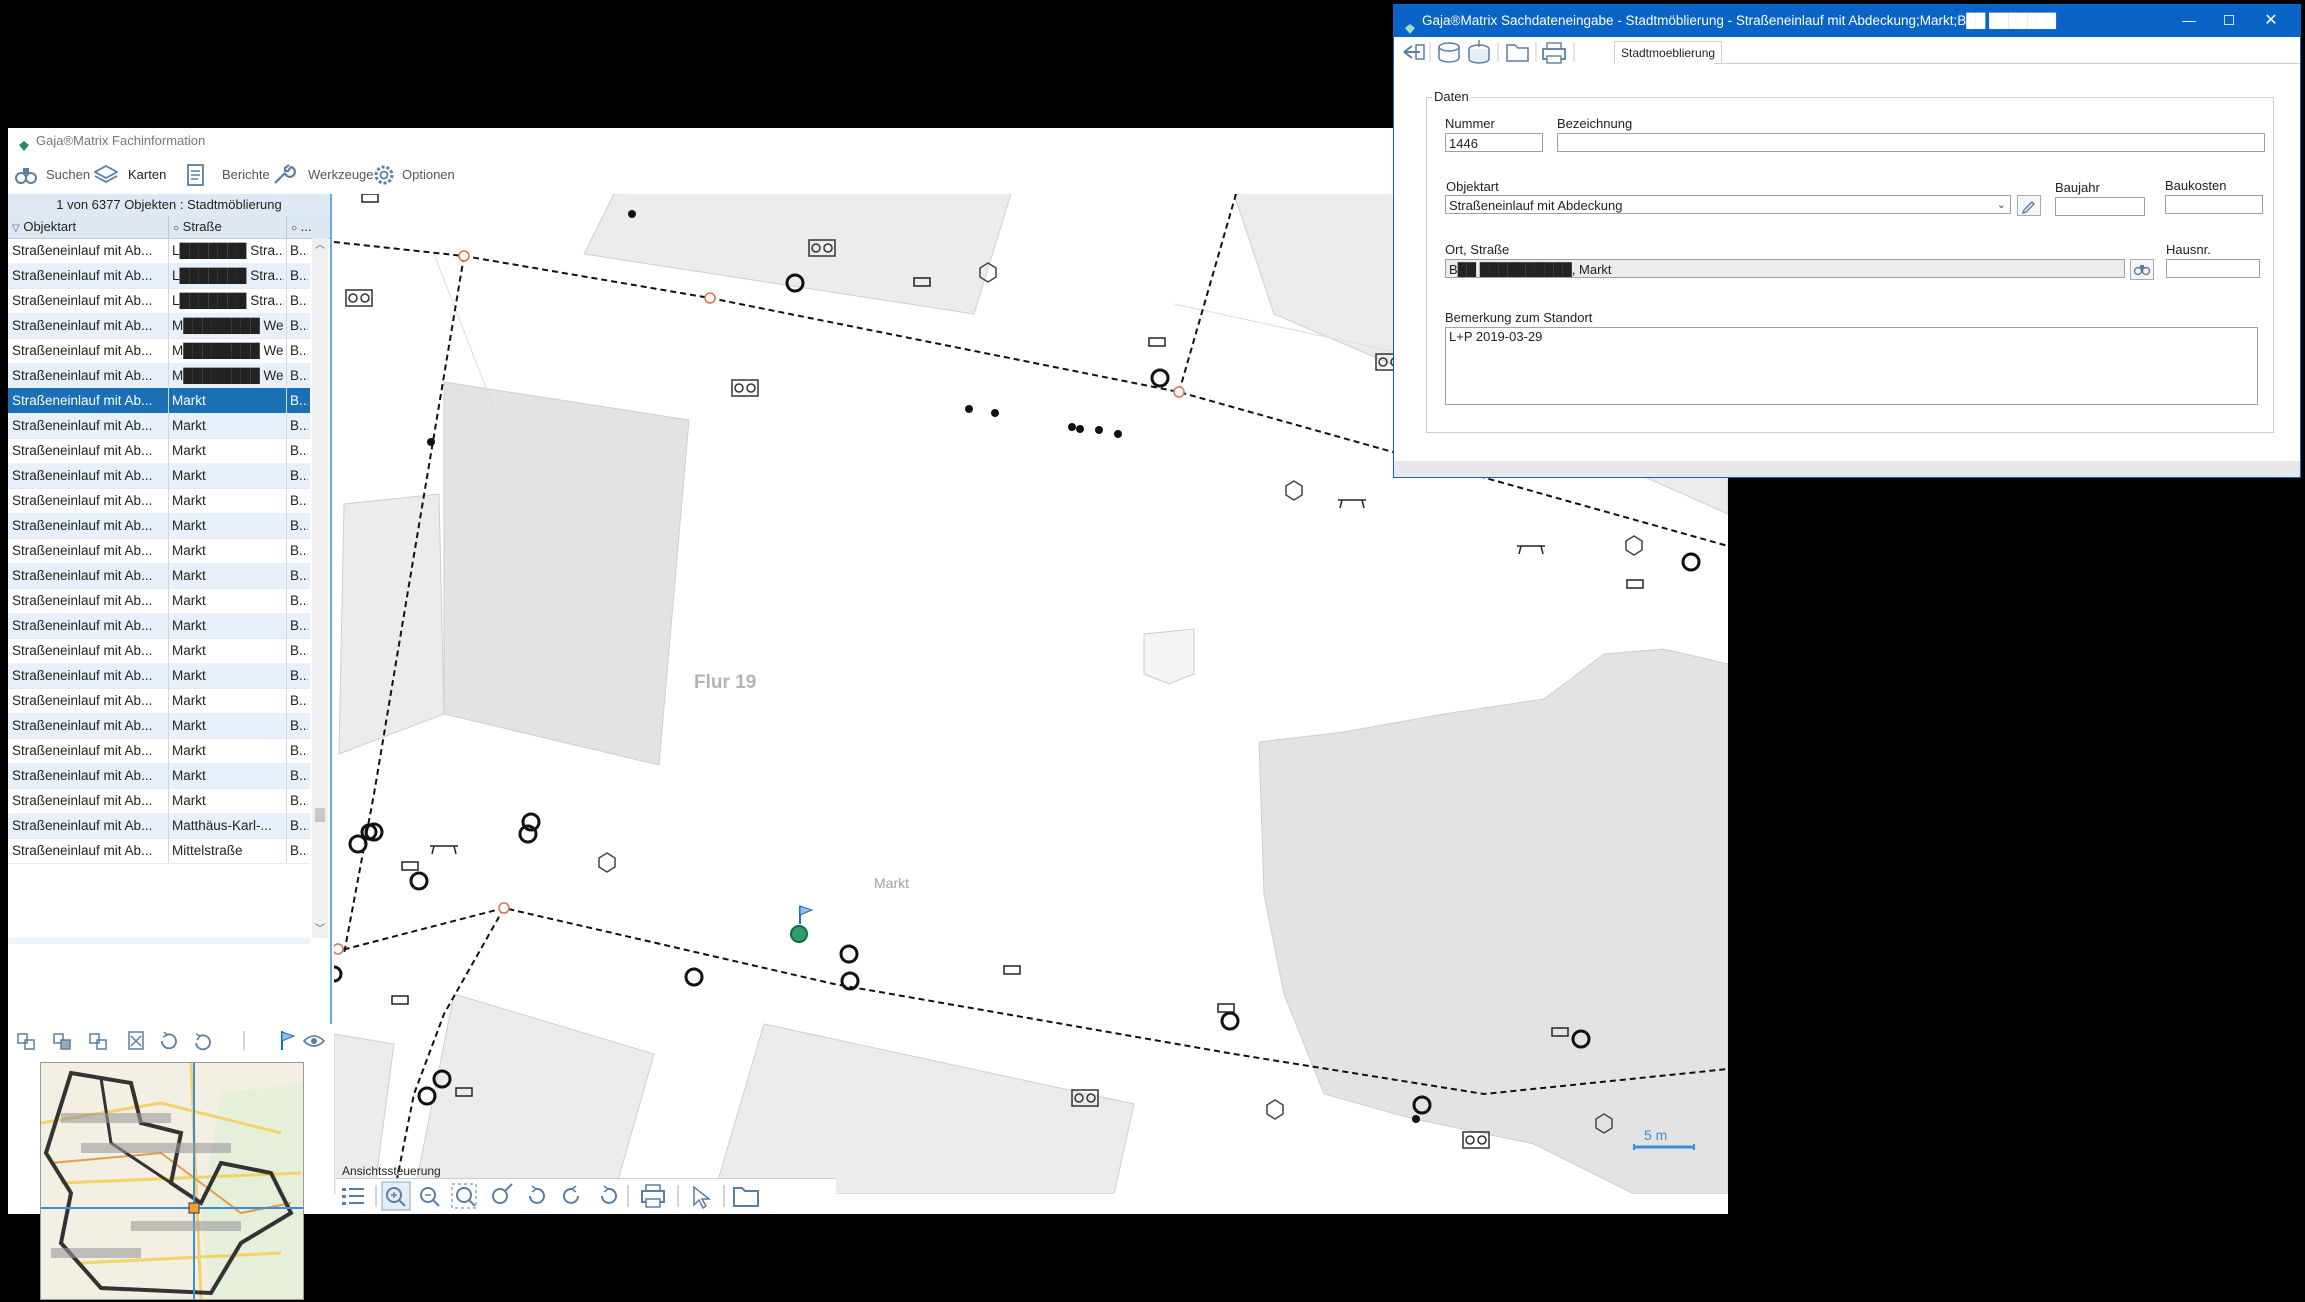 This screenshot has height=1302, width=2305. Describe the element at coordinates (2142, 269) in the screenshot. I see `search-address-button` at that location.